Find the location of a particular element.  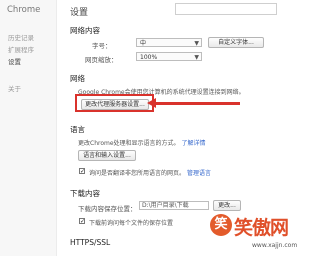

font-size-select: 中 ▼ is located at coordinates (169, 42).